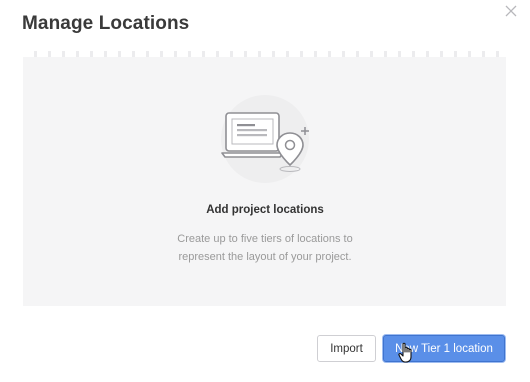 Image resolution: width=530 pixels, height=382 pixels. Describe the element at coordinates (265, 257) in the screenshot. I see `empty-state-description-line: represent the layout of your project.` at that location.